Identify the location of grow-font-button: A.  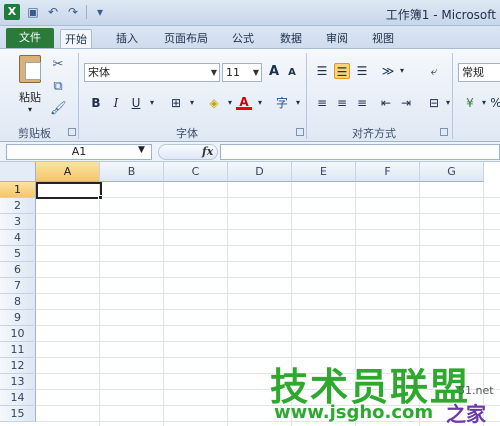
(274, 72).